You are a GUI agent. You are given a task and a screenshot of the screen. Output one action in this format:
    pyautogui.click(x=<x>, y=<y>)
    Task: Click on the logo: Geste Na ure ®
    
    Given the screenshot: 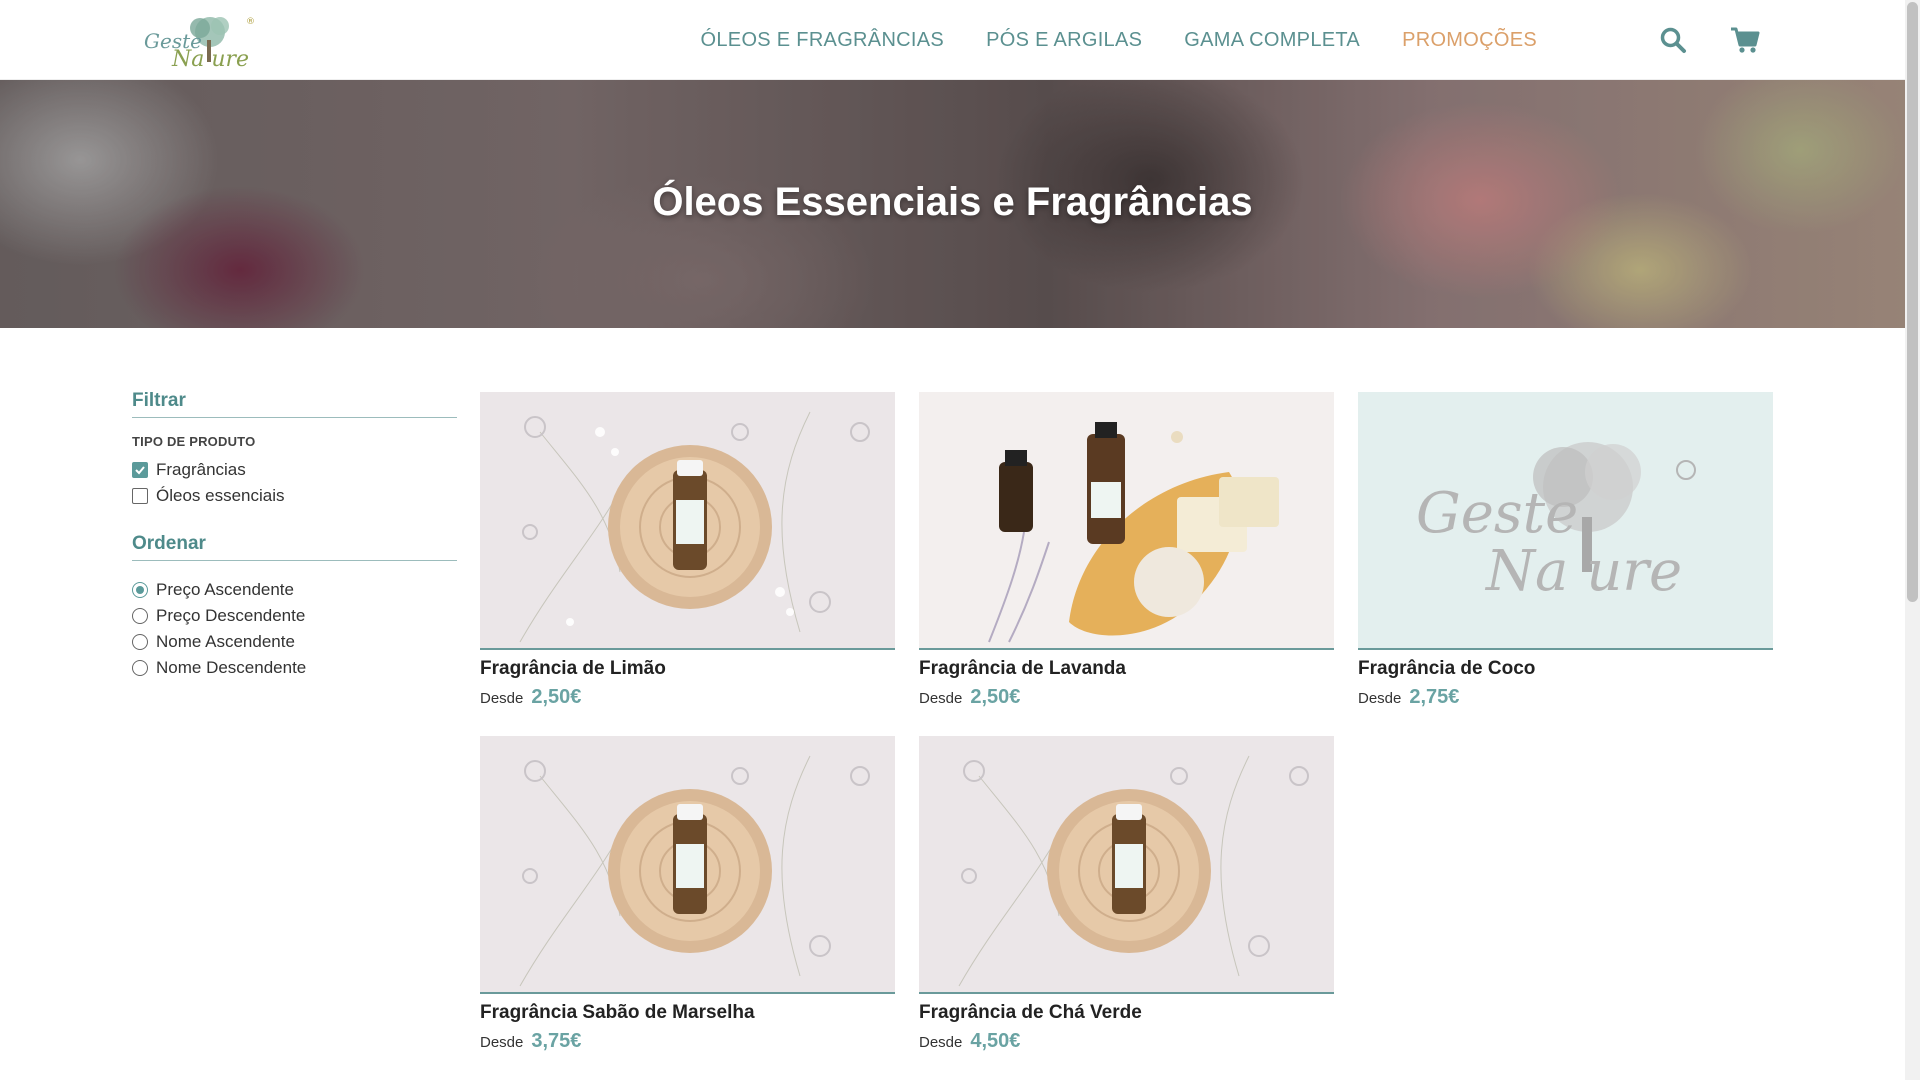 What is the action you would take?
    pyautogui.click(x=205, y=41)
    